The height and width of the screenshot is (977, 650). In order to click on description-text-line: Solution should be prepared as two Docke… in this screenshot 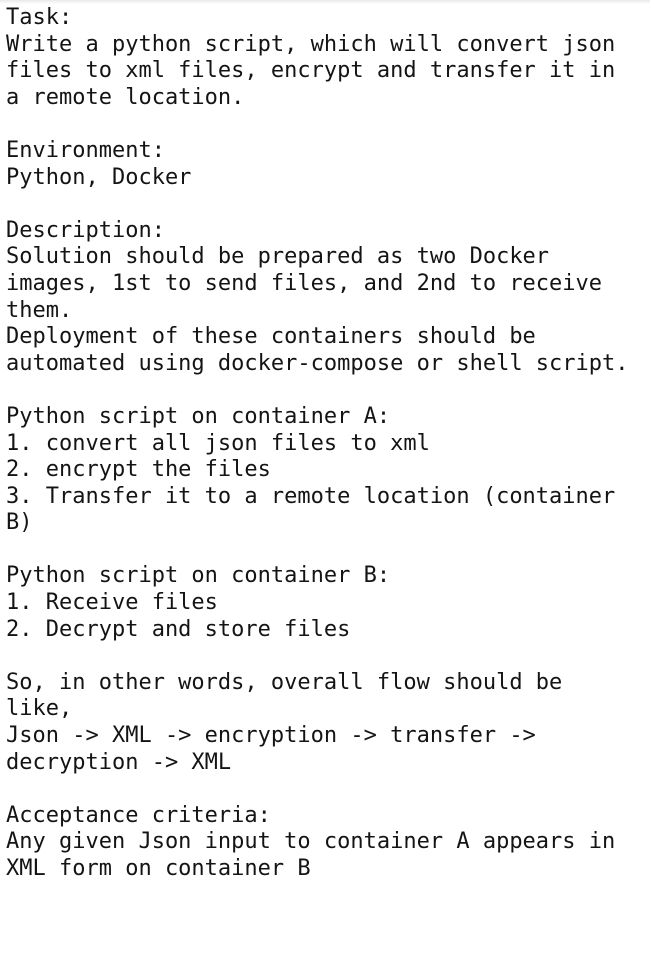, I will do `click(278, 257)`.